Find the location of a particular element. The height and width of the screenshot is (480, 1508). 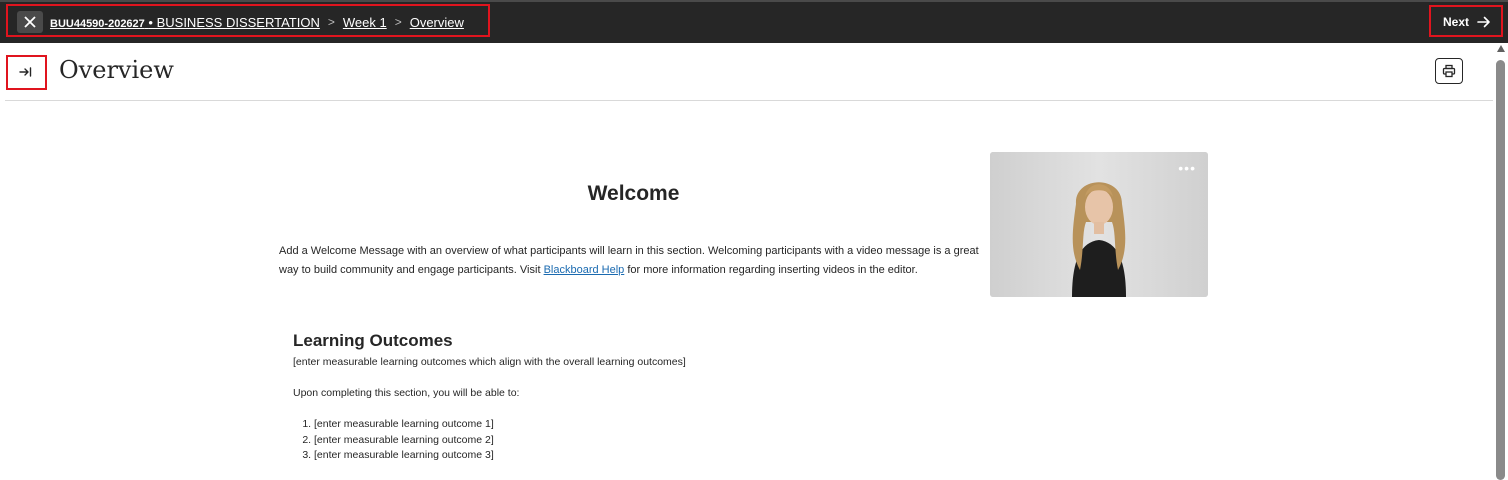

course-name: • BUSINESS DISSERTATION is located at coordinates (234, 22).